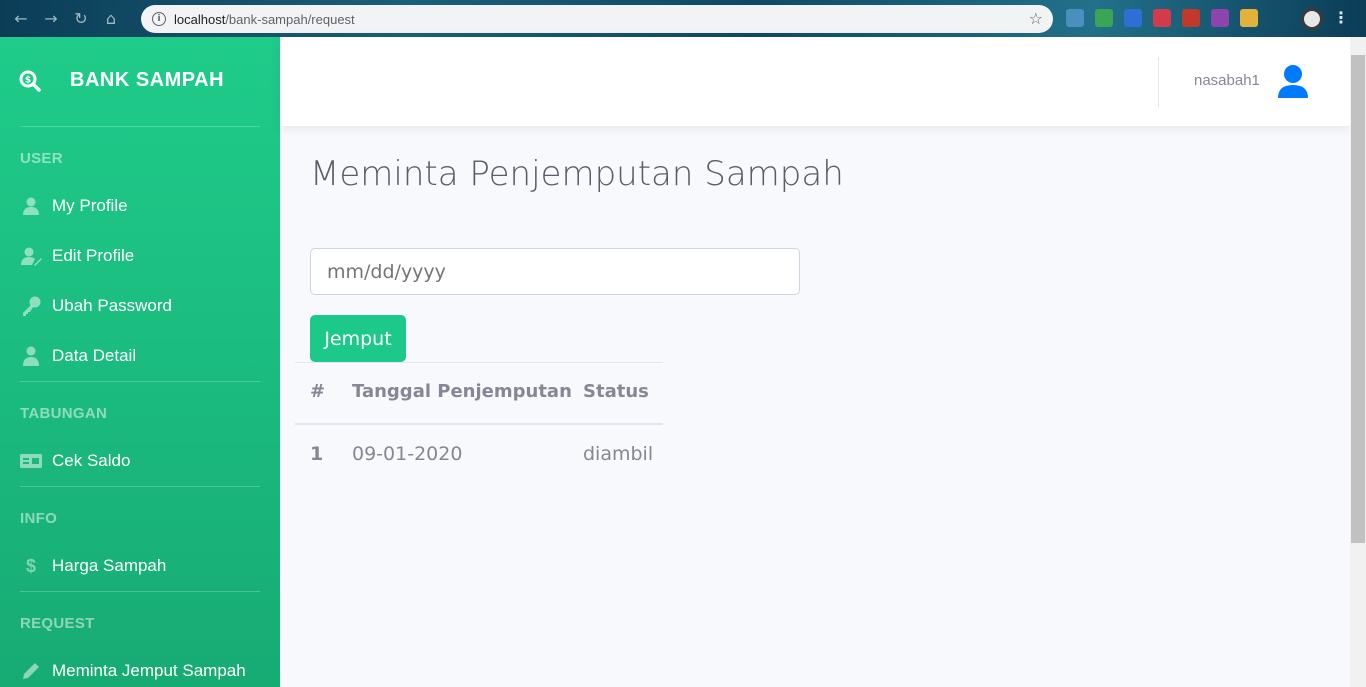 The height and width of the screenshot is (687, 1366). What do you see at coordinates (31, 256) in the screenshot?
I see `user-edit-icon` at bounding box center [31, 256].